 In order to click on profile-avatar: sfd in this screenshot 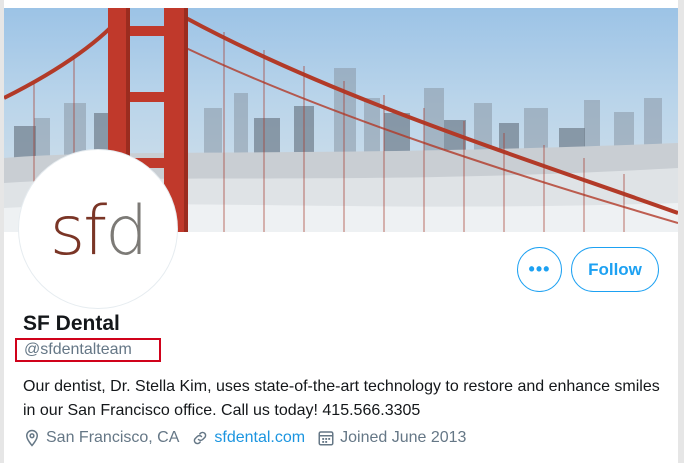, I will do `click(98, 229)`.